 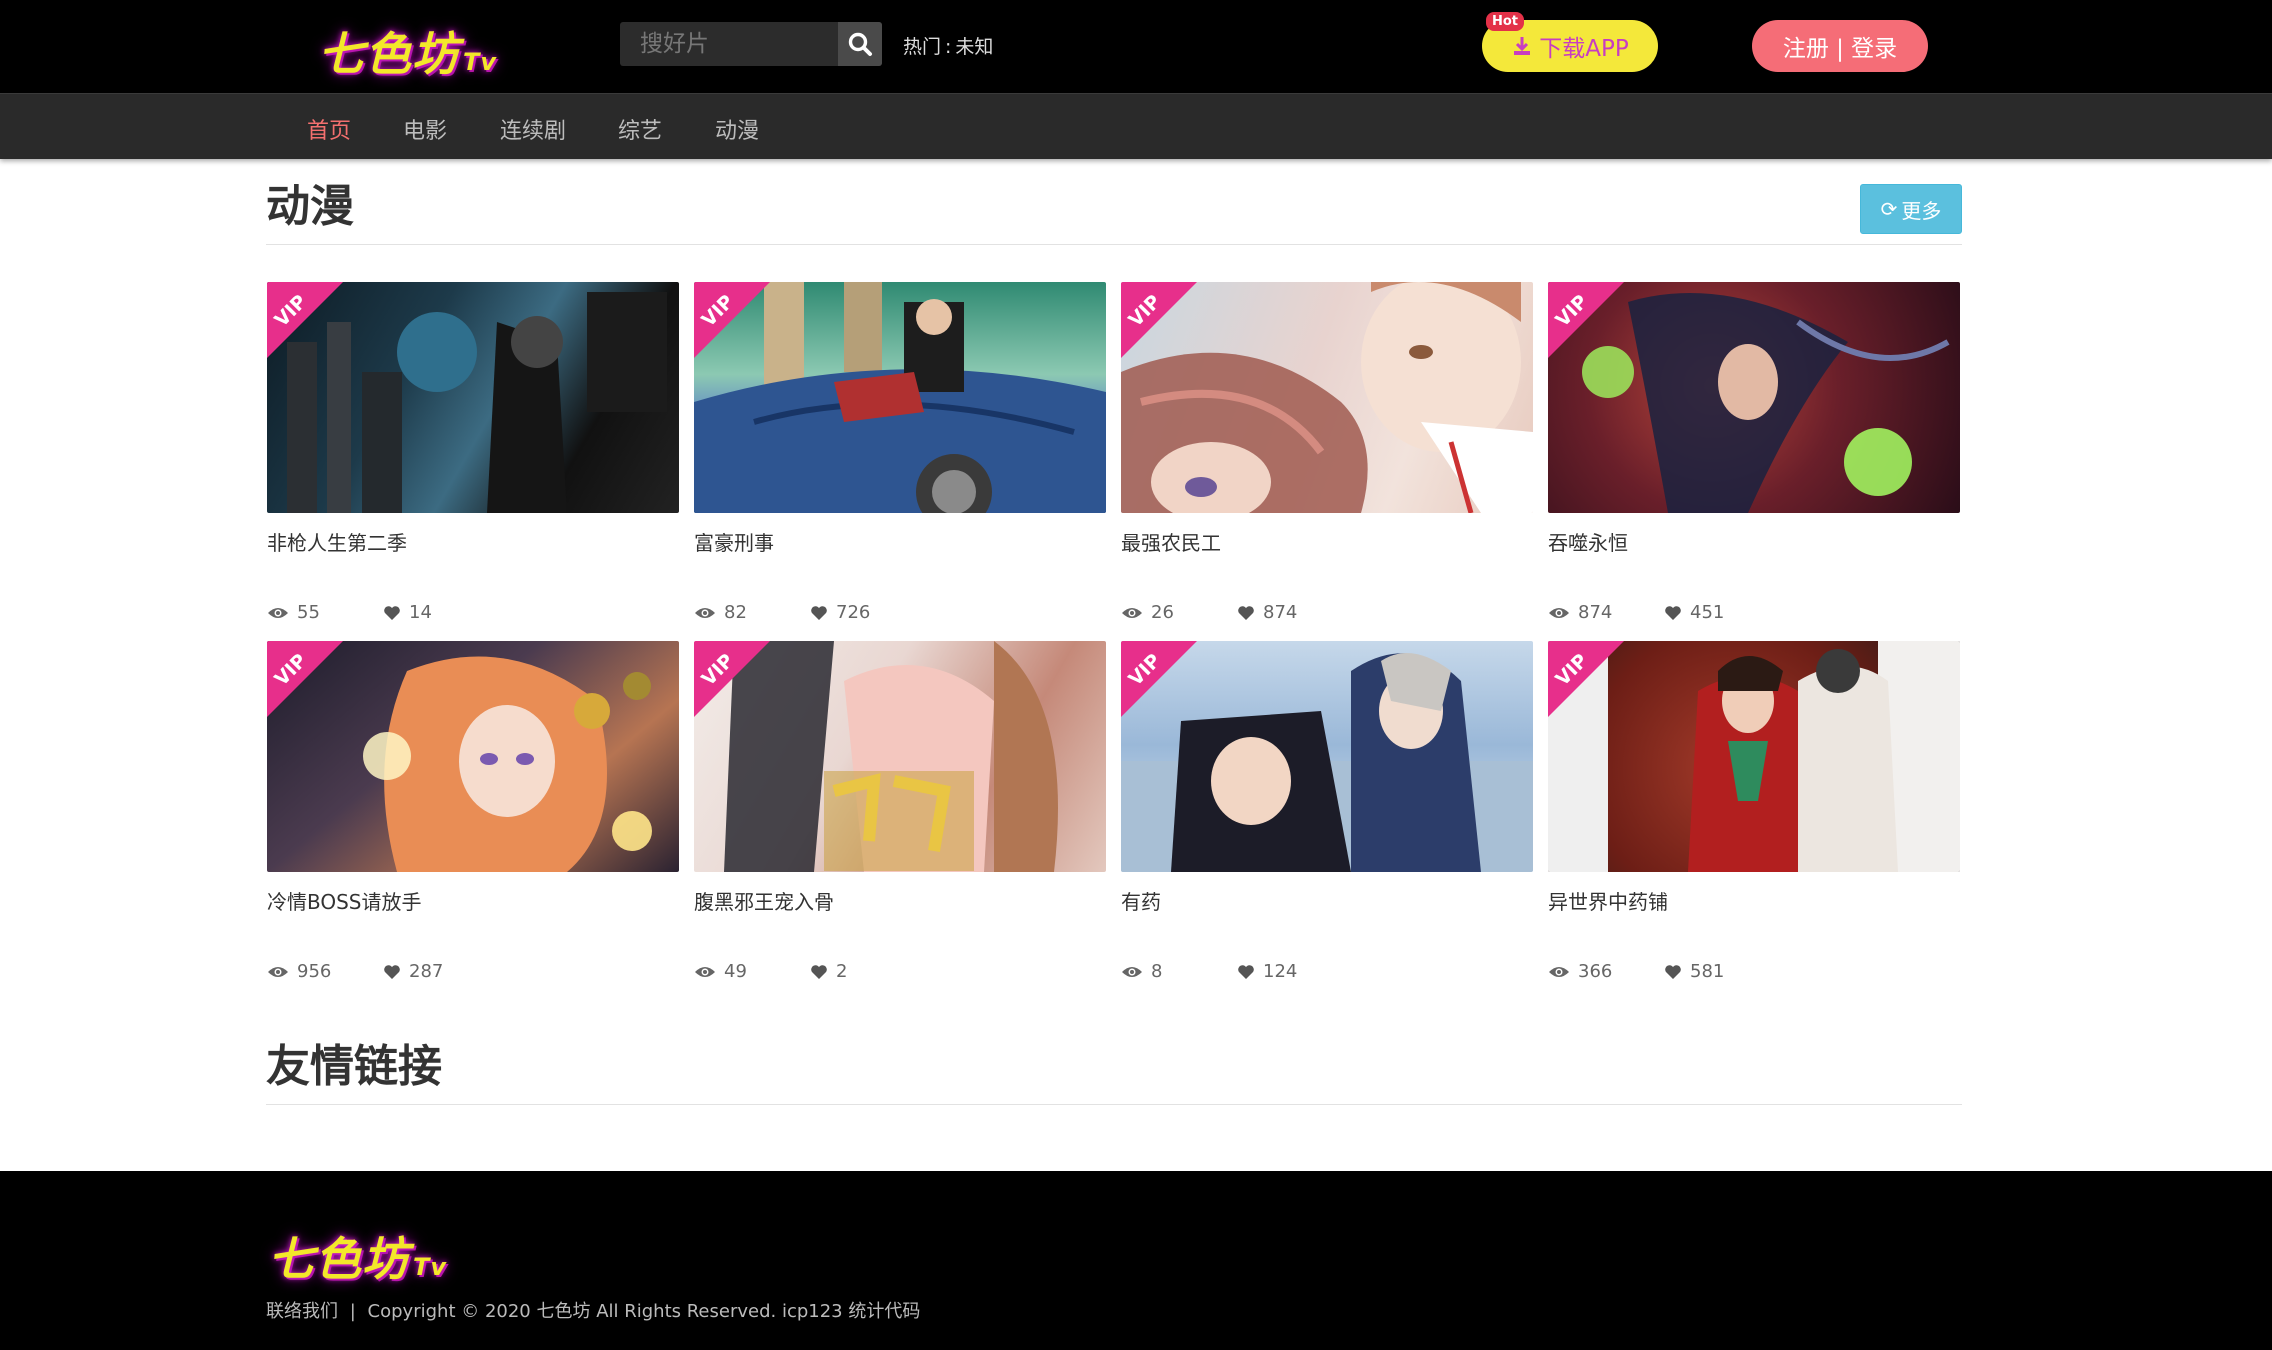 I want to click on download-label: 下载APP, so click(x=1584, y=49).